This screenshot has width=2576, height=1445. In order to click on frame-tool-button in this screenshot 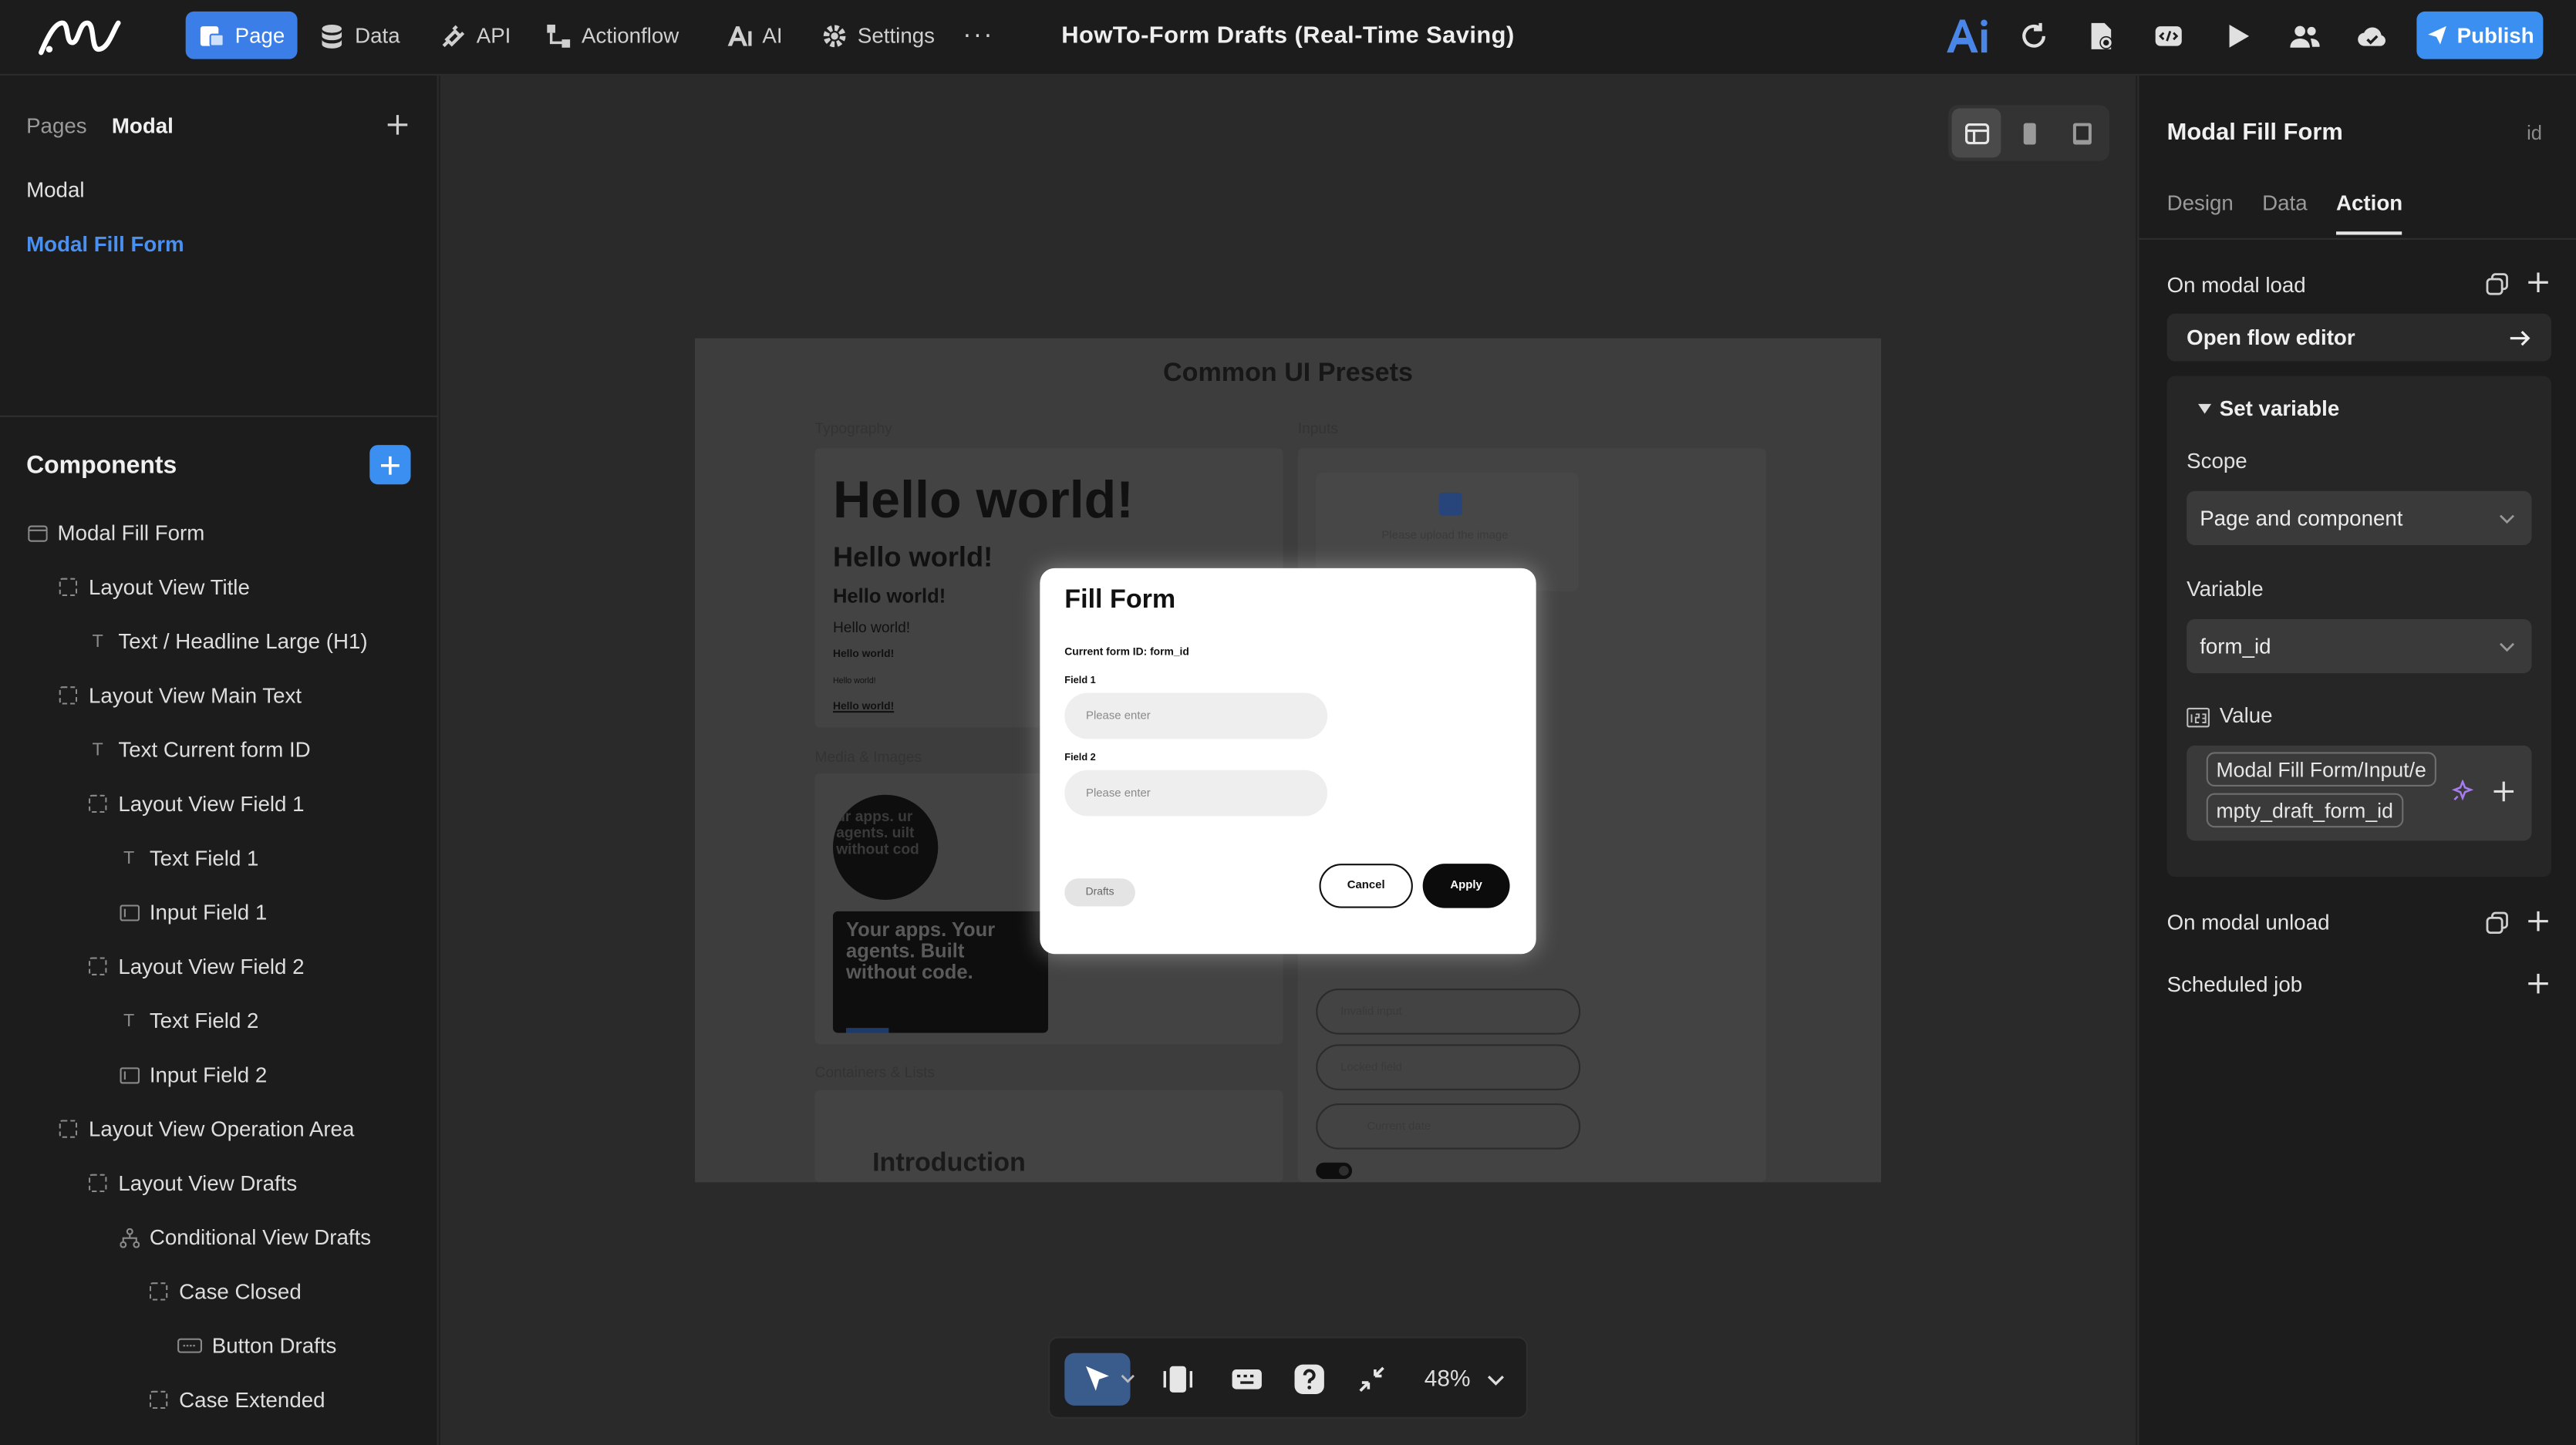, I will do `click(1177, 1380)`.